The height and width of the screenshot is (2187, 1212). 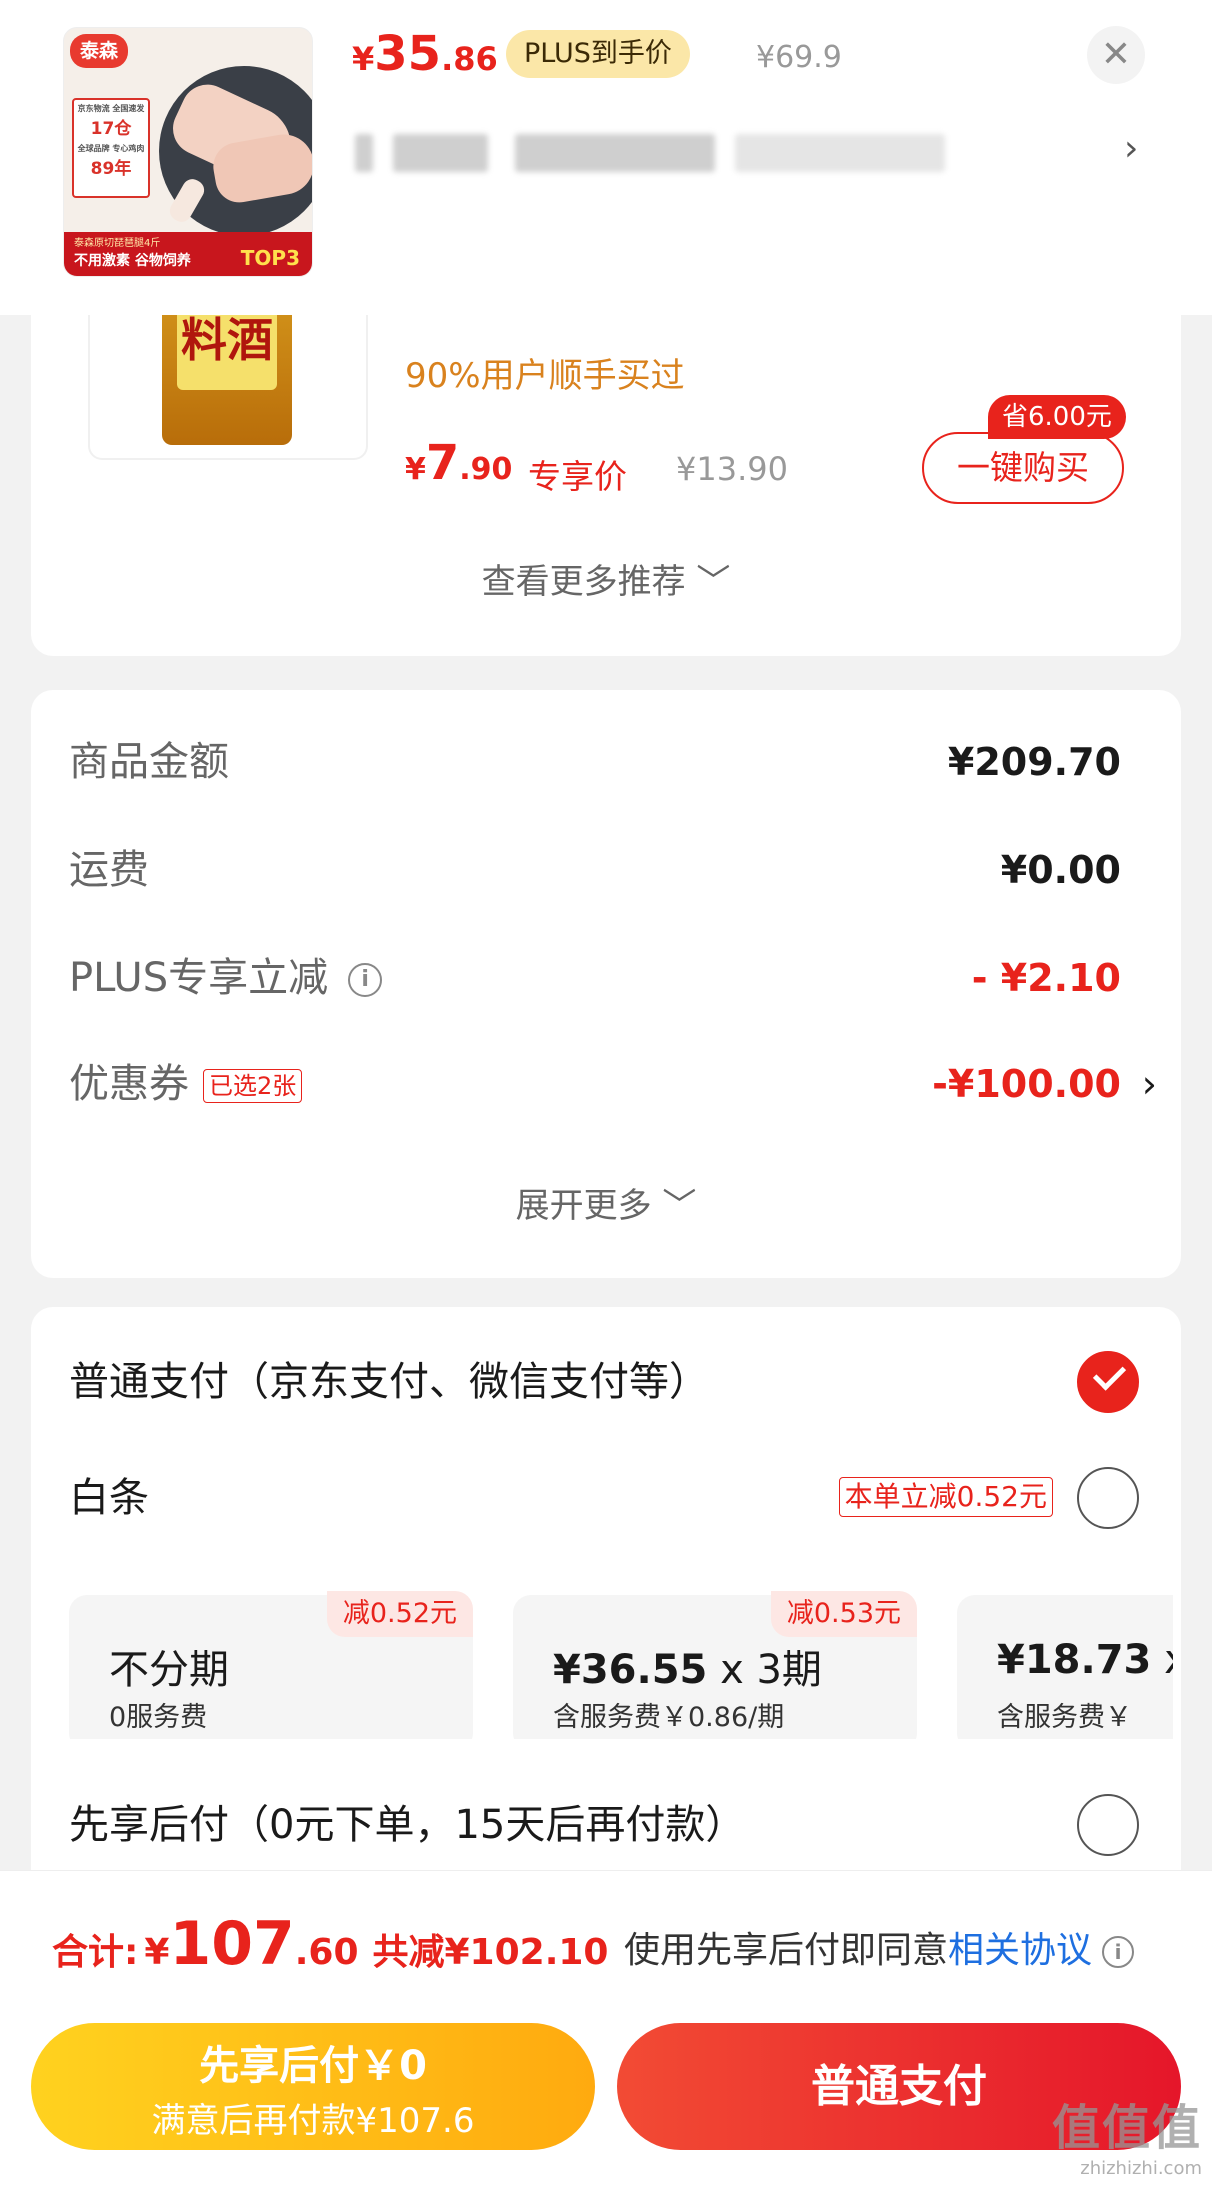 I want to click on plan-fee: 含服务费￥, so click(x=1064, y=1717).